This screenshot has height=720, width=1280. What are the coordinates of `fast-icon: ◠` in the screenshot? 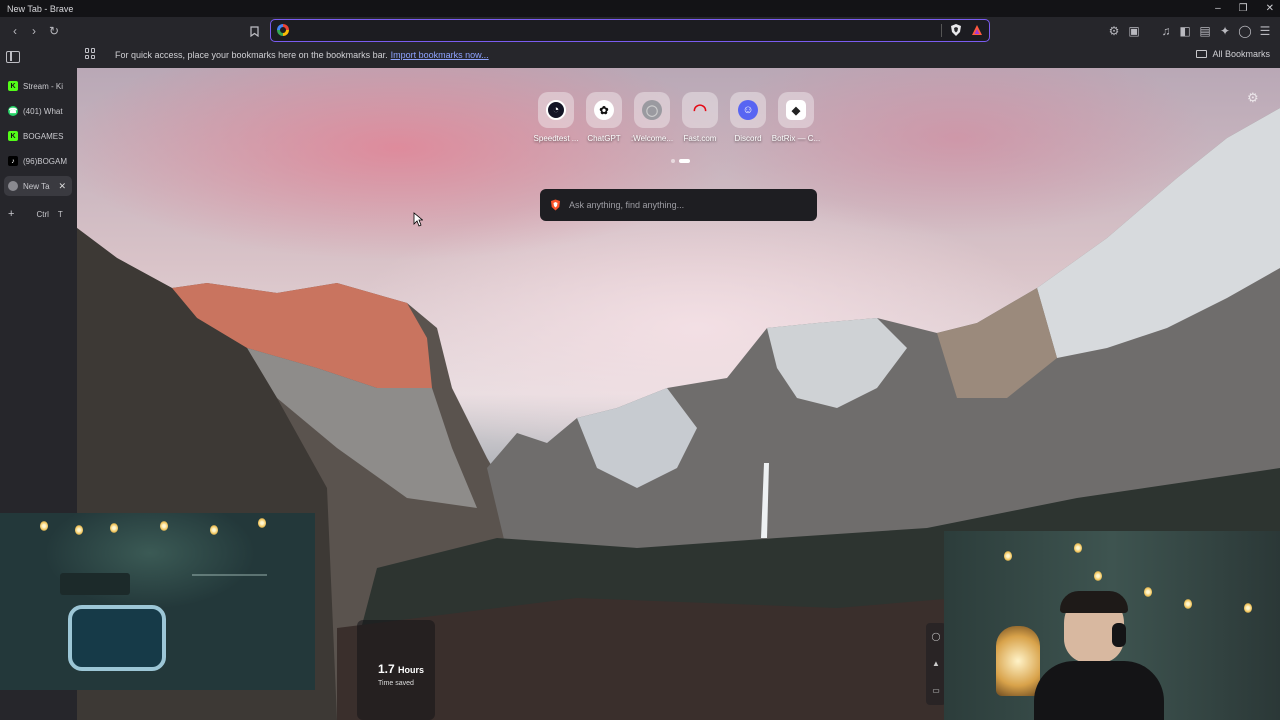 It's located at (700, 110).